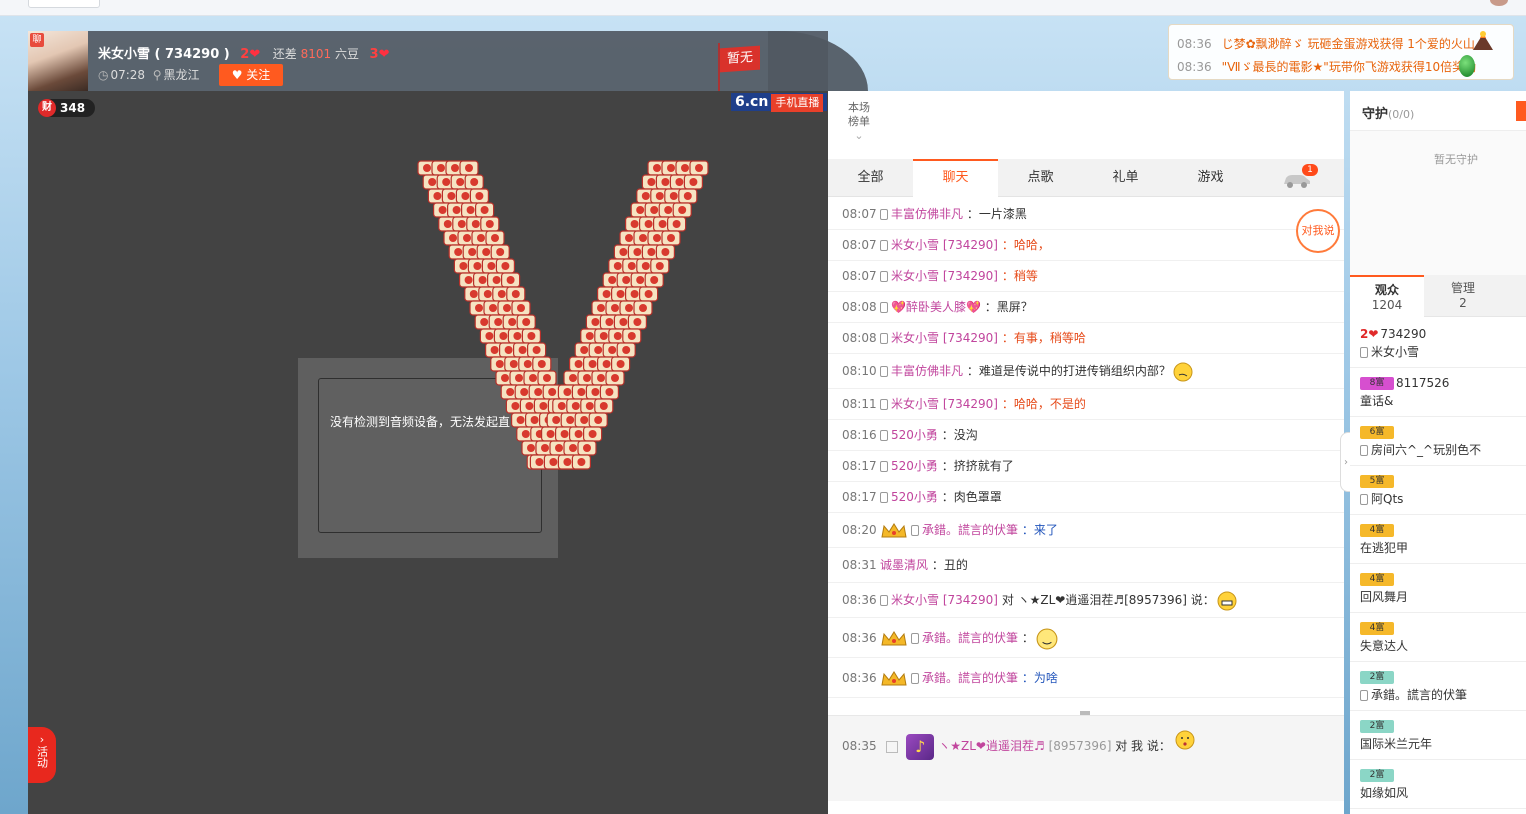  I want to click on audience-item: 2富 国际米兰元年, so click(1438, 735).